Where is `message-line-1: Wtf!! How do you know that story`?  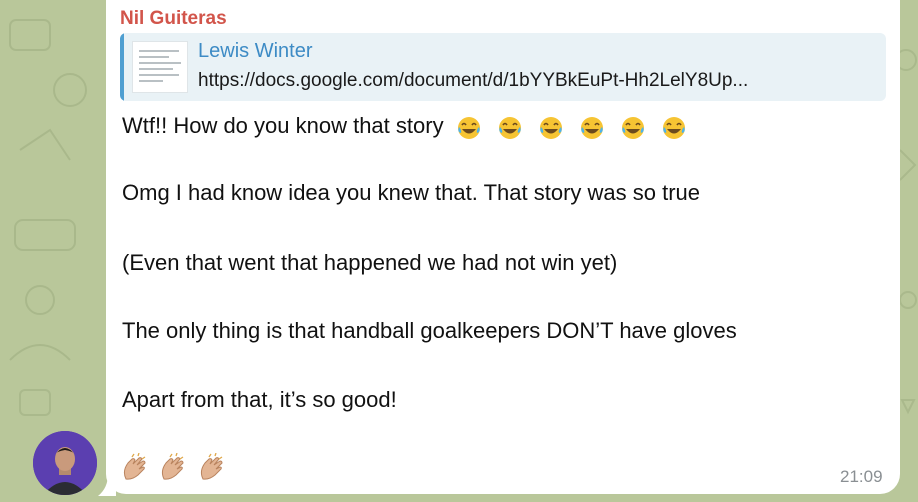 message-line-1: Wtf!! How do you know that story is located at coordinates (409, 127).